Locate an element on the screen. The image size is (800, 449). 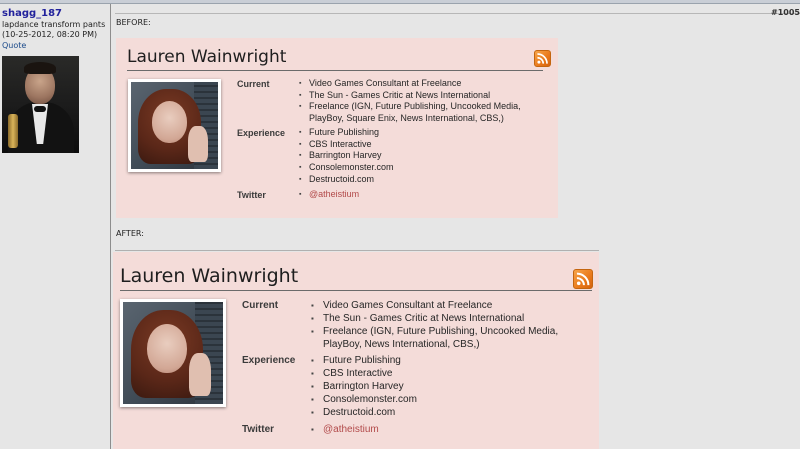
user-avatar is located at coordinates (40, 104).